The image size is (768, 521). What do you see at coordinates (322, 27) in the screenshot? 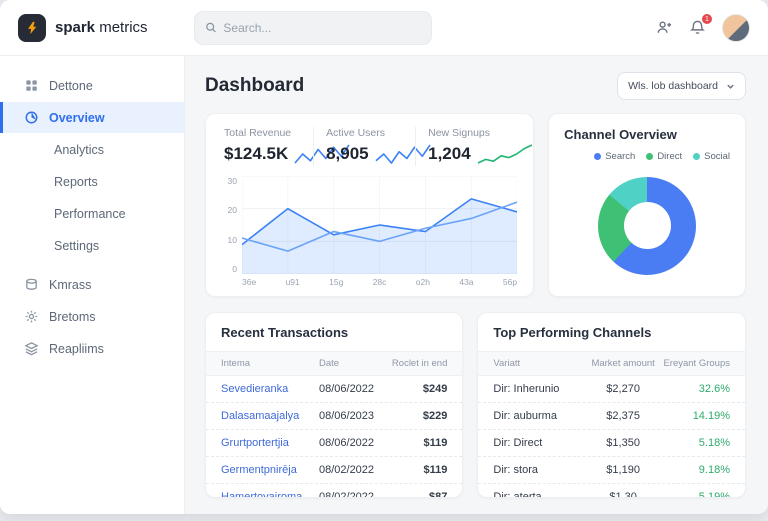
I see `search-input` at bounding box center [322, 27].